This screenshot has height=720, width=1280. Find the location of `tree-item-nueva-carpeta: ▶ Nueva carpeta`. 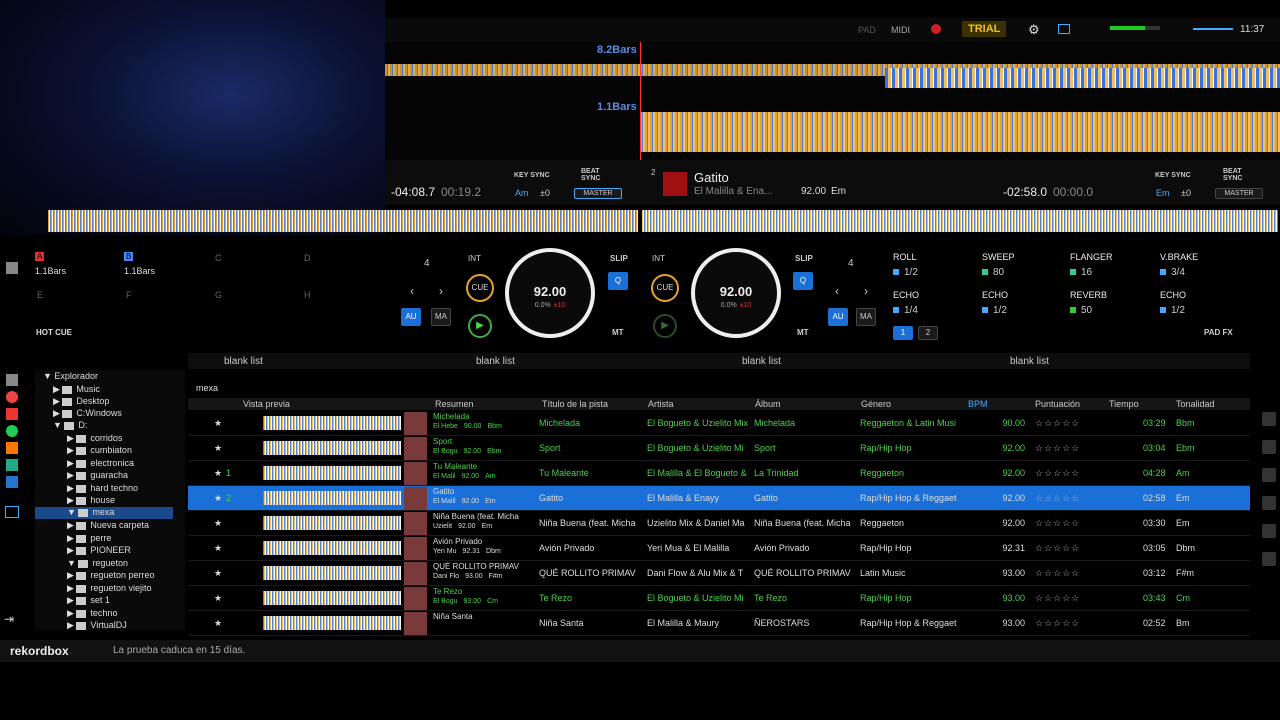

tree-item-nueva-carpeta: ▶ Nueva carpeta is located at coordinates (108, 526).